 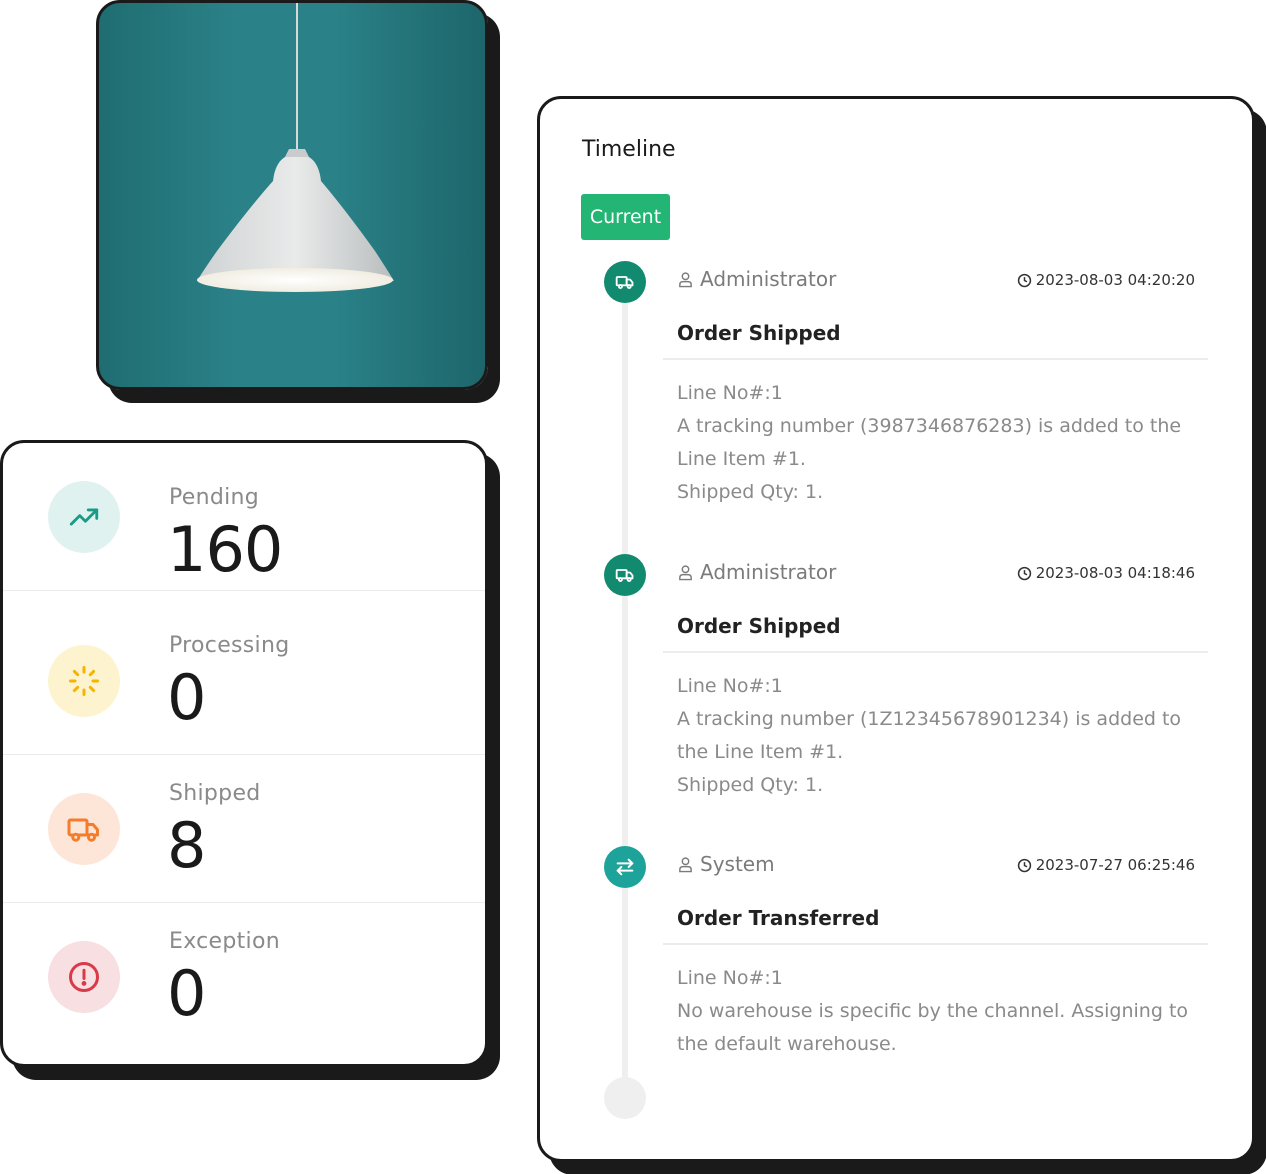 I want to click on loader-icon, so click(x=84, y=680).